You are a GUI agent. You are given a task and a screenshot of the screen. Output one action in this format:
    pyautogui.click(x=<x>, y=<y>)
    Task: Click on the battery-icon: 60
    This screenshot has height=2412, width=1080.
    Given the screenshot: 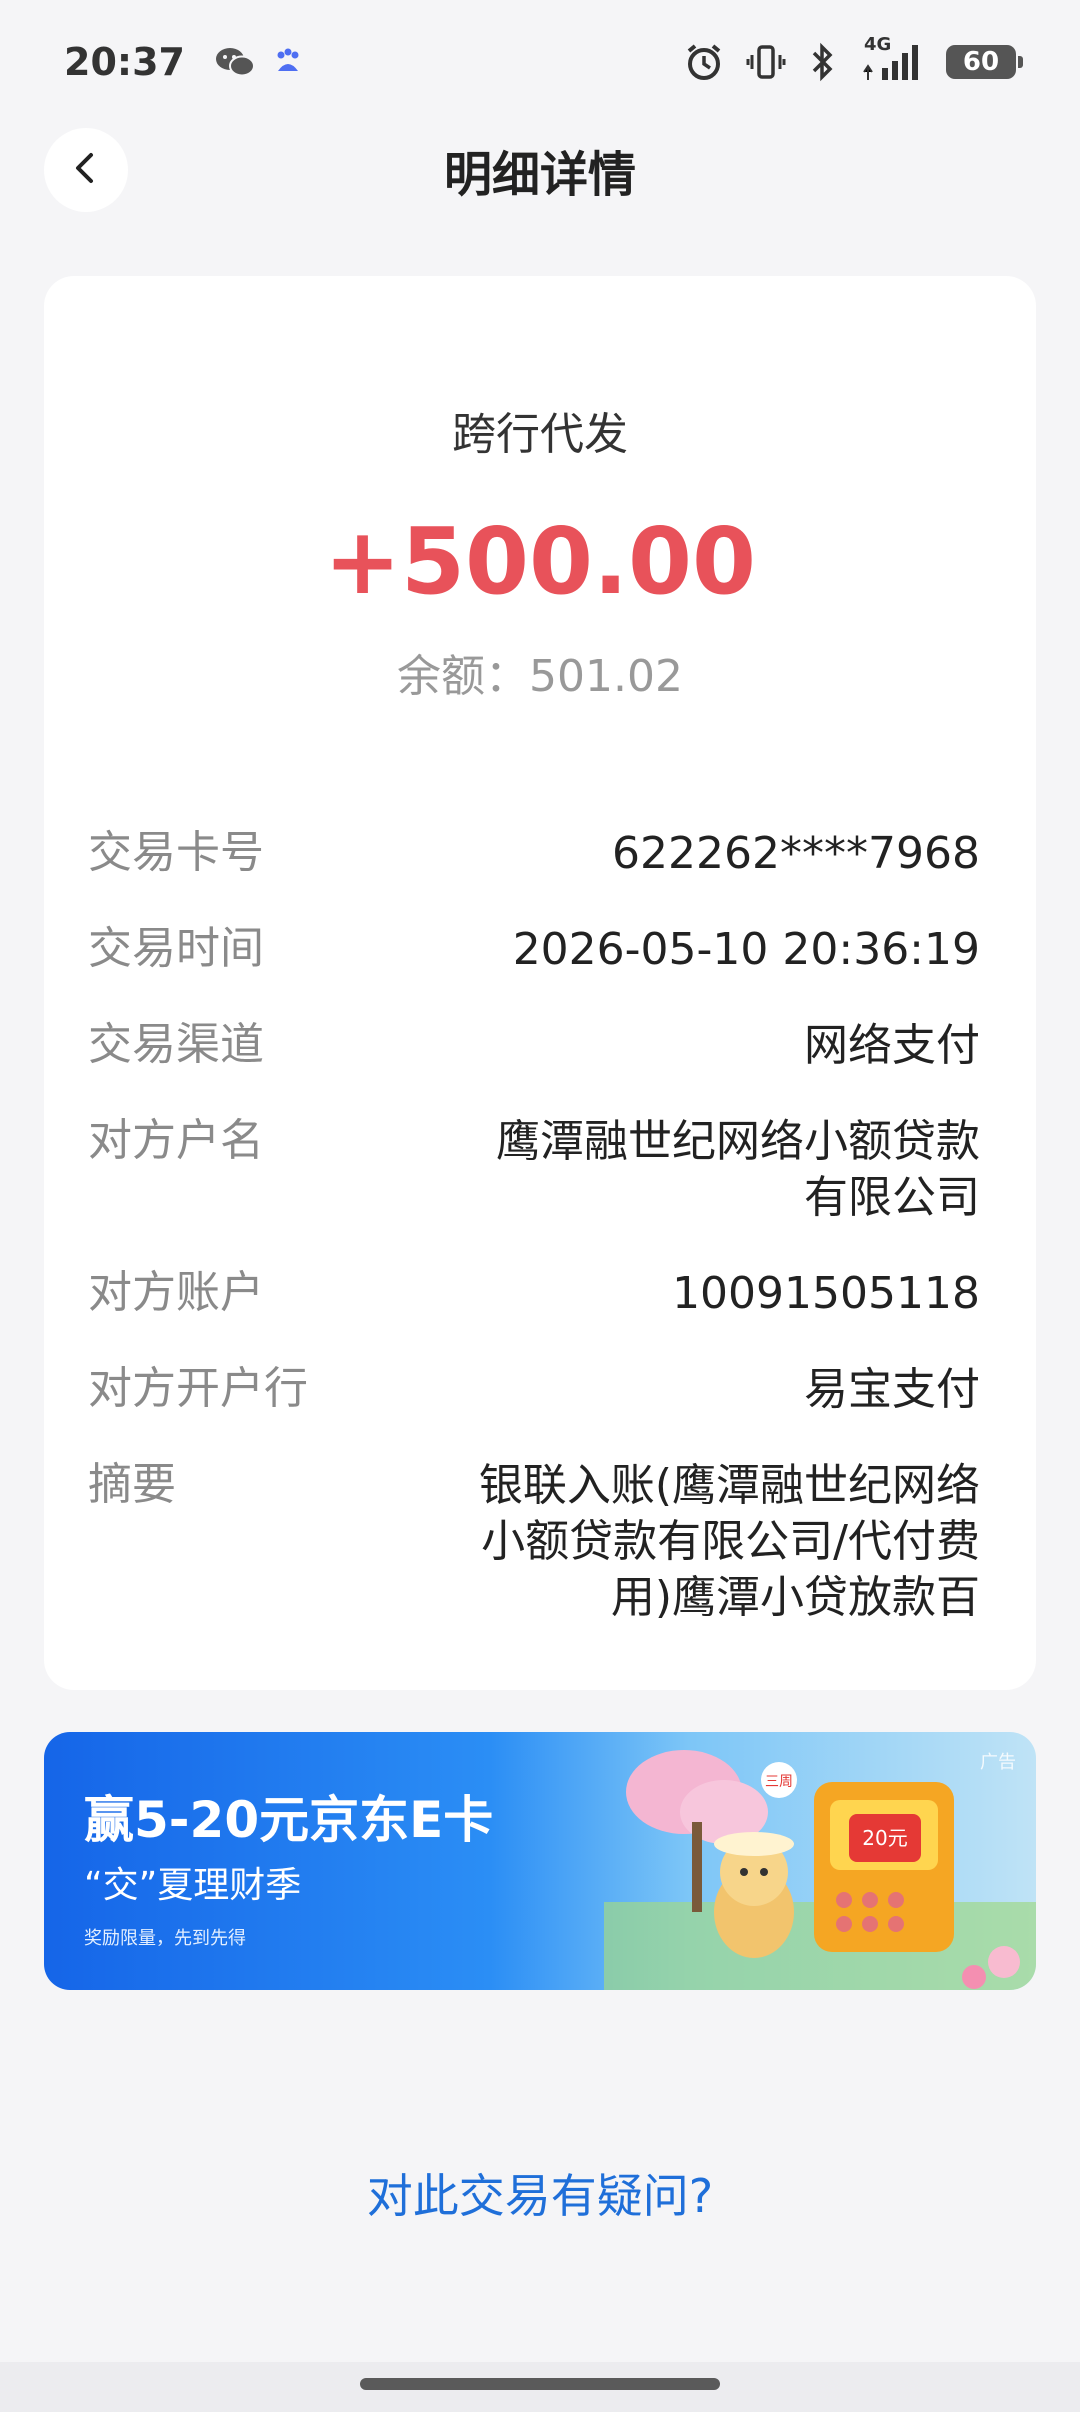 What is the action you would take?
    pyautogui.click(x=984, y=62)
    